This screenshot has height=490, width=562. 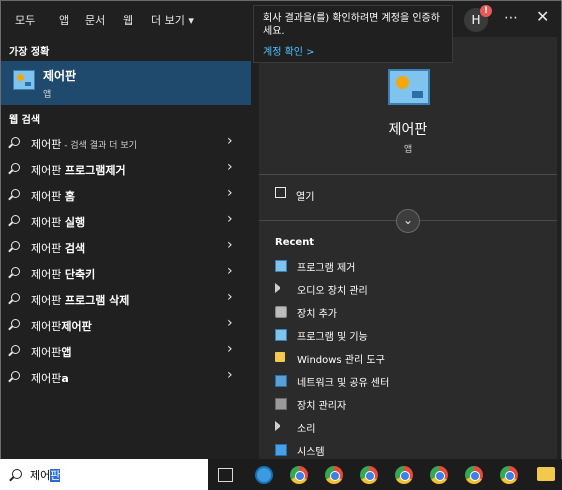 What do you see at coordinates (511, 18) in the screenshot?
I see `more-options-icon: ⋯` at bounding box center [511, 18].